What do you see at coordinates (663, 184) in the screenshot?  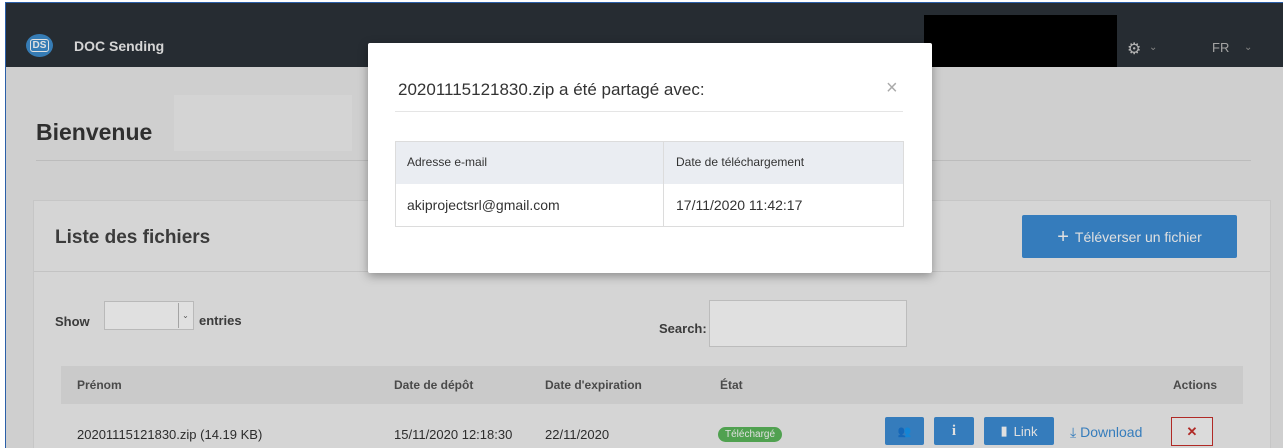 I see `column-divider` at bounding box center [663, 184].